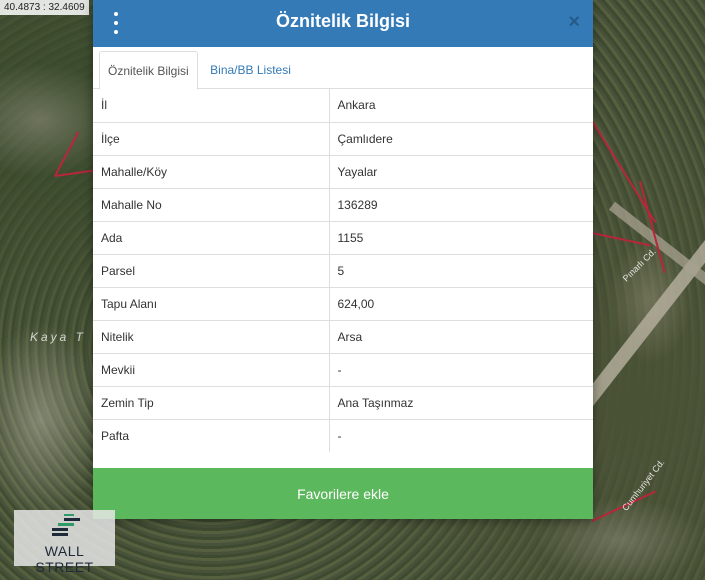 The width and height of the screenshot is (705, 580). I want to click on table-row: İl Ankara, so click(343, 105).